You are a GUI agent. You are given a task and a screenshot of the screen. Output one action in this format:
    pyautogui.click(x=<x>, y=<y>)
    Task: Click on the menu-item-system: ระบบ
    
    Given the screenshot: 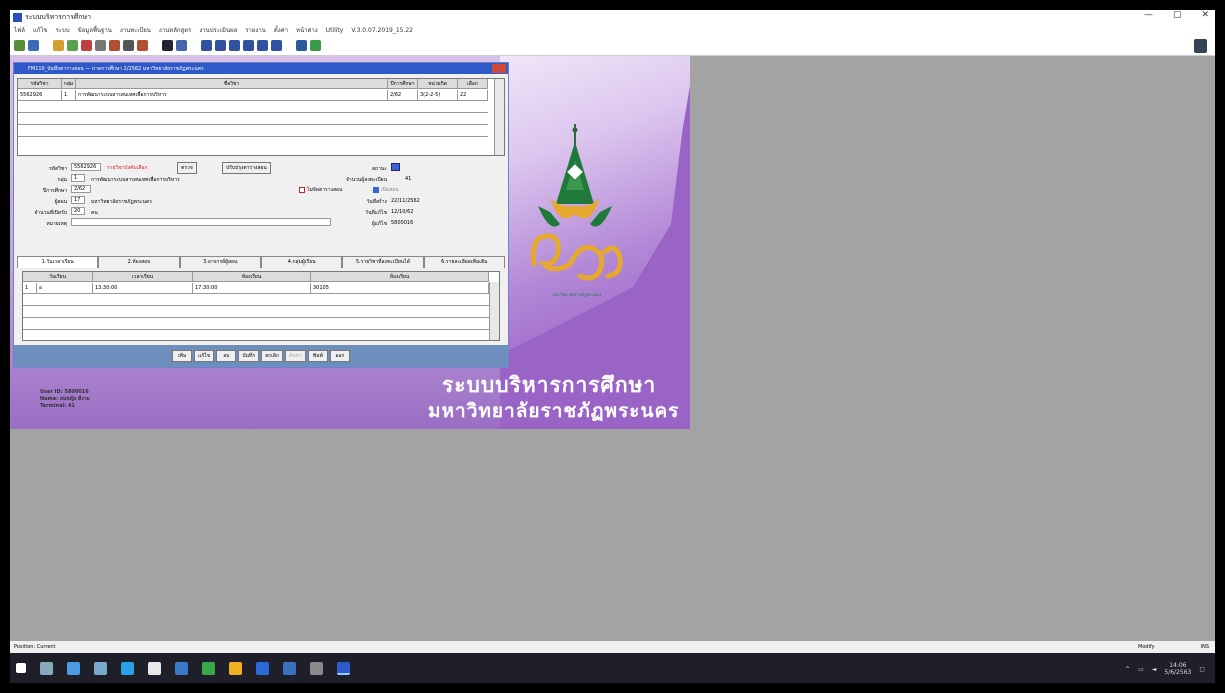 What is the action you would take?
    pyautogui.click(x=63, y=30)
    